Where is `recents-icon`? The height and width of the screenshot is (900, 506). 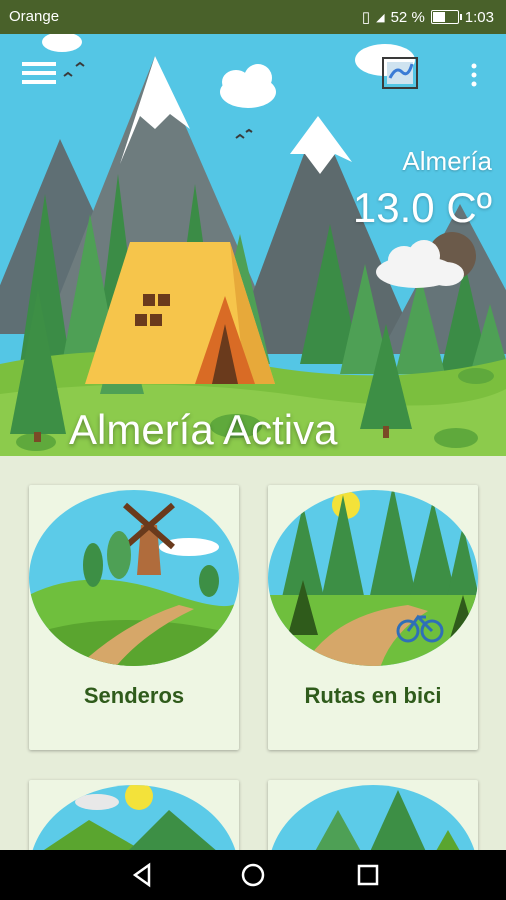
recents-icon is located at coordinates (368, 875).